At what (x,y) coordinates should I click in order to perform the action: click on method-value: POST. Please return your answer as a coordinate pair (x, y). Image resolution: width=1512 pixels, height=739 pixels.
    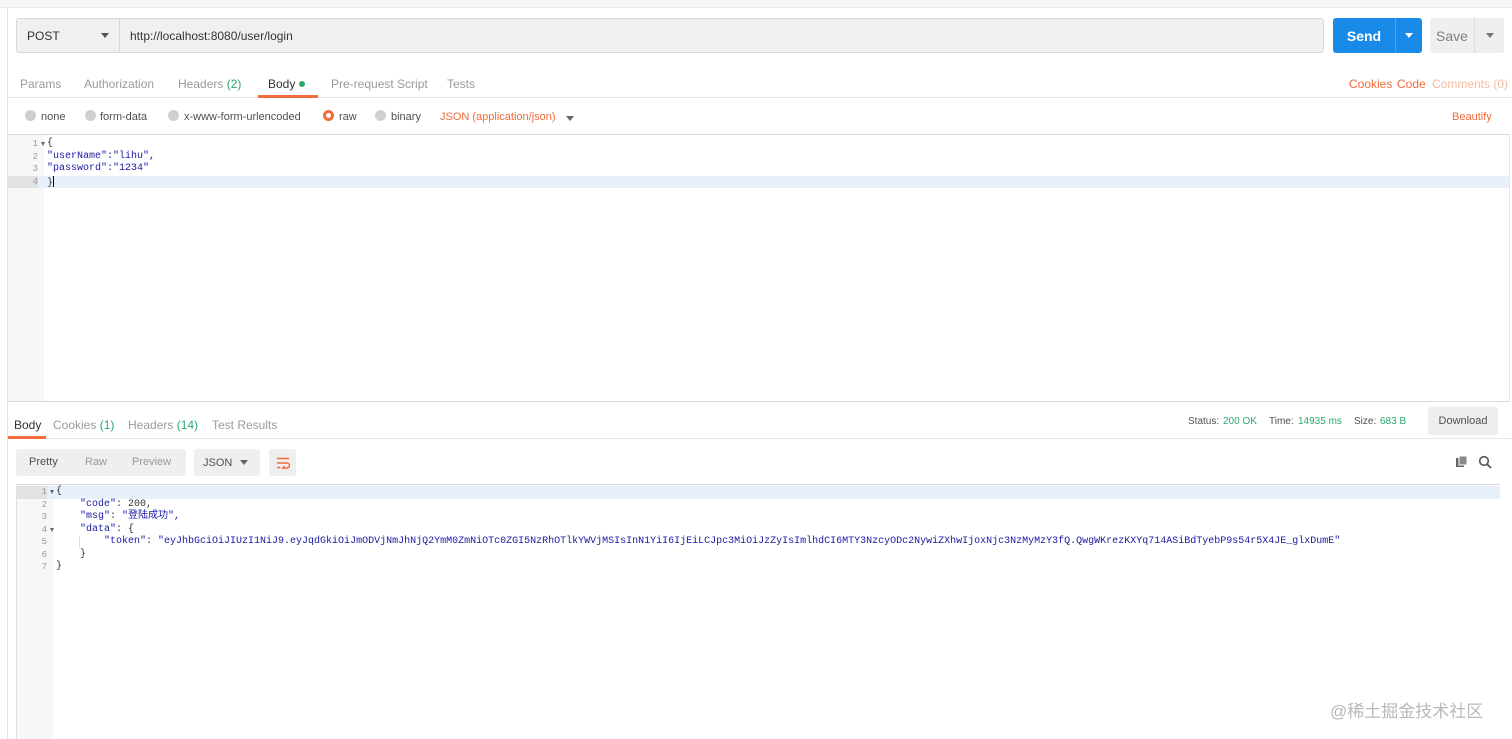
    Looking at the image, I should click on (43, 35).